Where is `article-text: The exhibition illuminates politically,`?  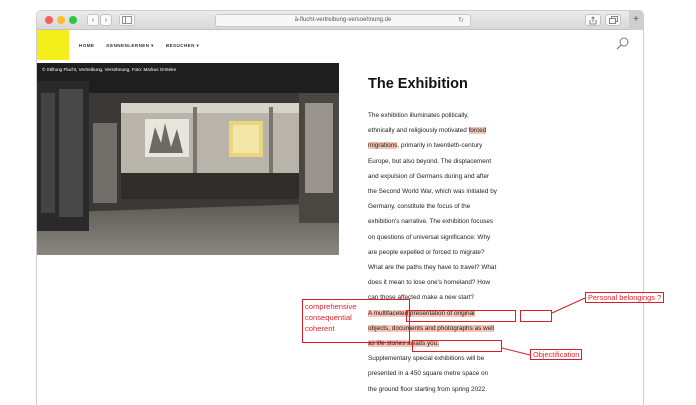
article-text: The exhibition illuminates politically, is located at coordinates (418, 115).